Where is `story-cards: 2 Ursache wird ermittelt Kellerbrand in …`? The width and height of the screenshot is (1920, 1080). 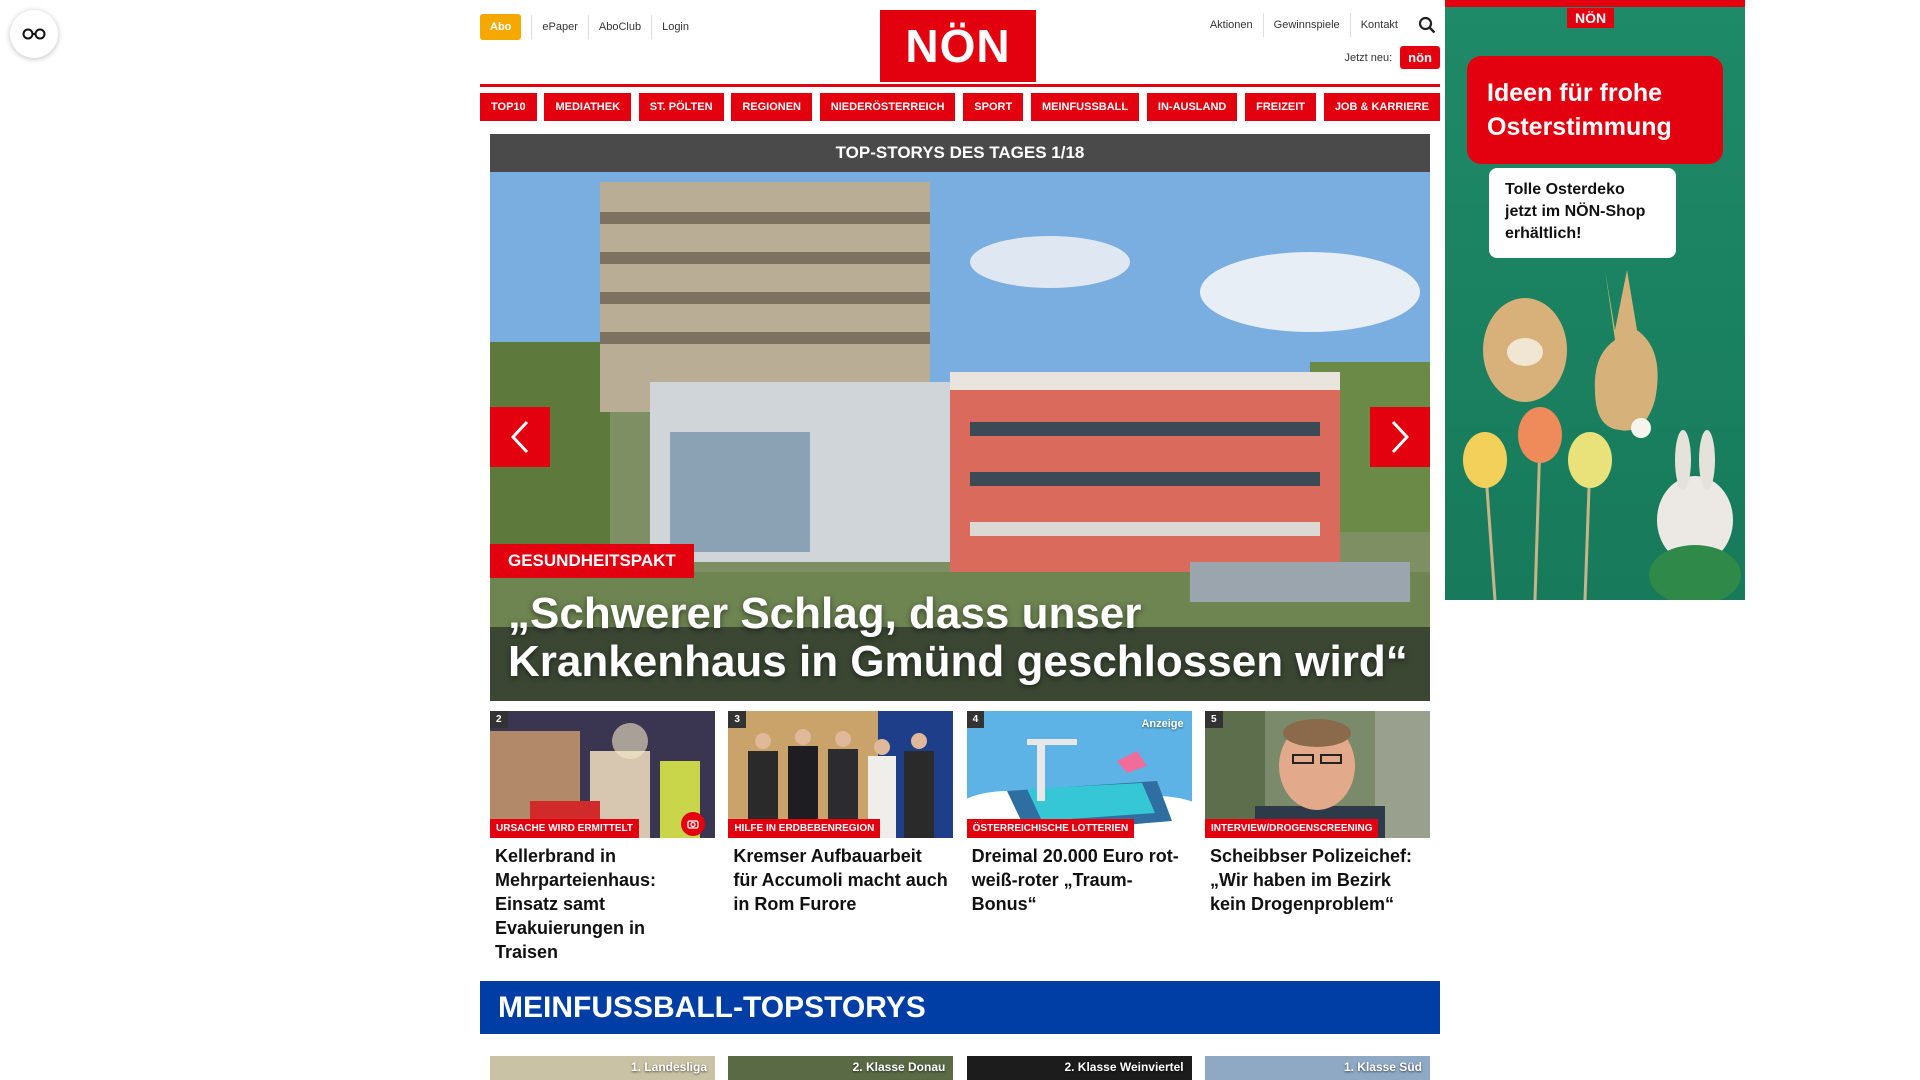
story-cards: 2 Ursache wird ermittelt Kellerbrand in … is located at coordinates (960, 837).